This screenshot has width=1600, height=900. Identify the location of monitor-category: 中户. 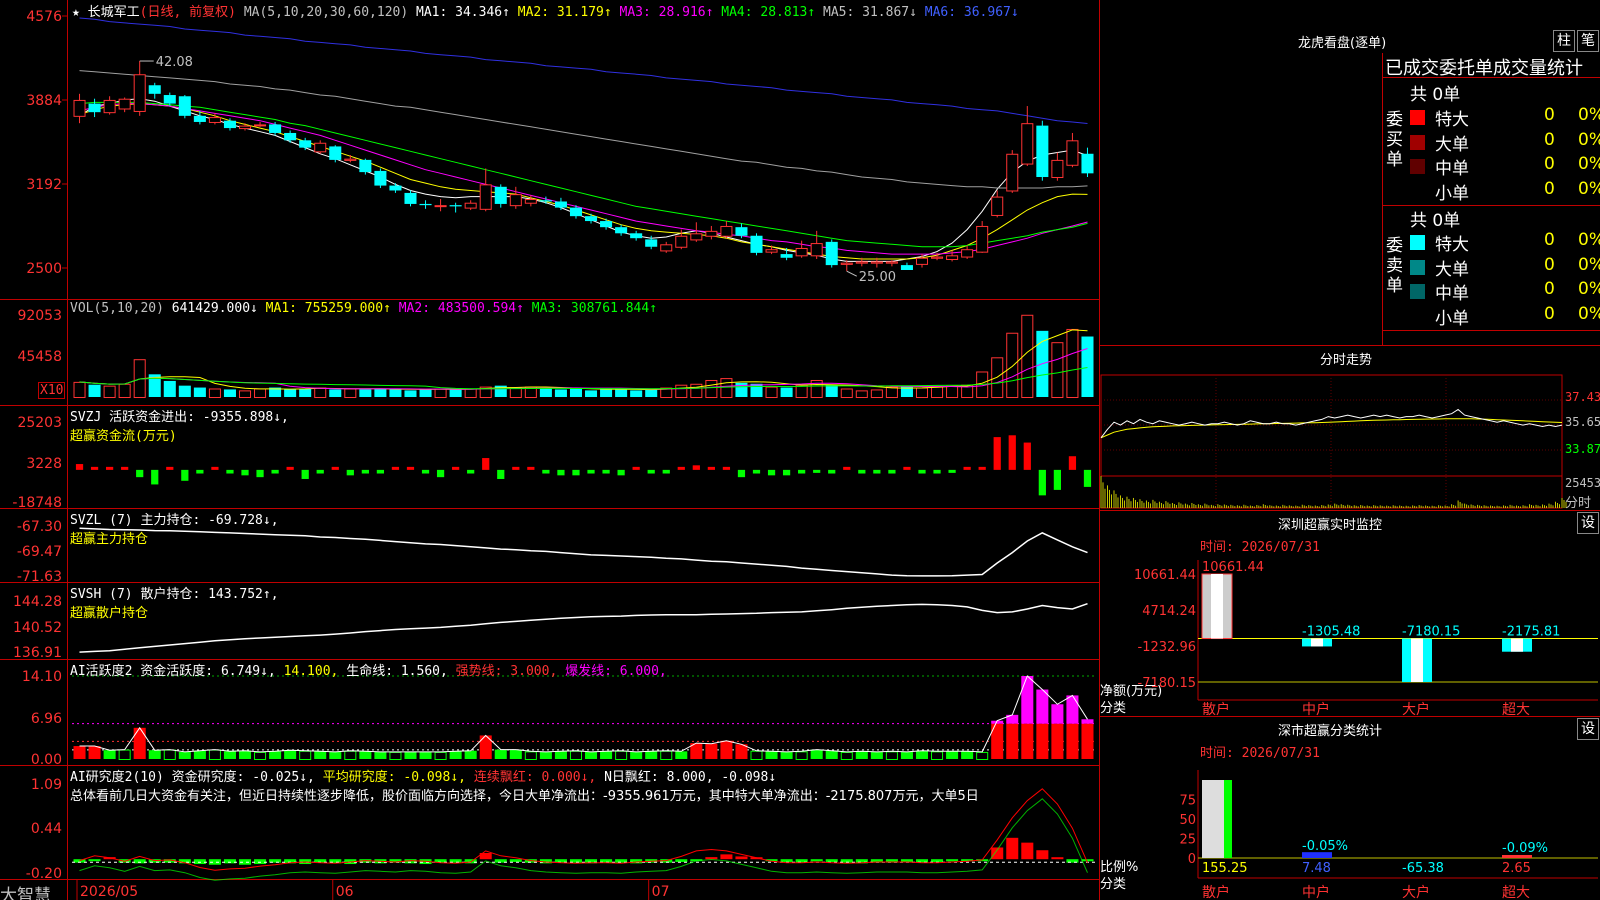
(1316, 709).